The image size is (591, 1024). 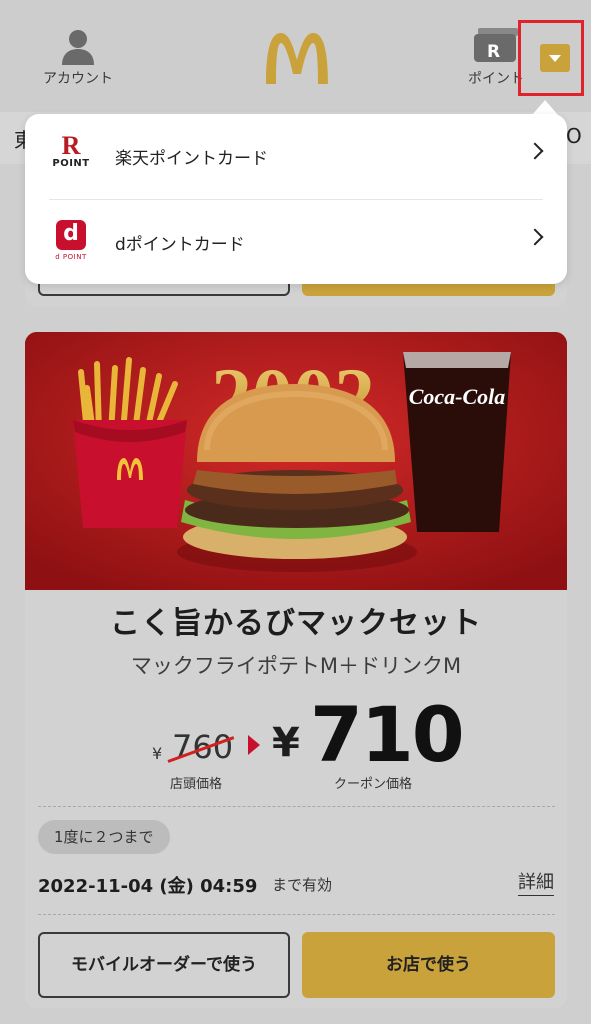 I want to click on old-price-yen: ¥, so click(x=157, y=753).